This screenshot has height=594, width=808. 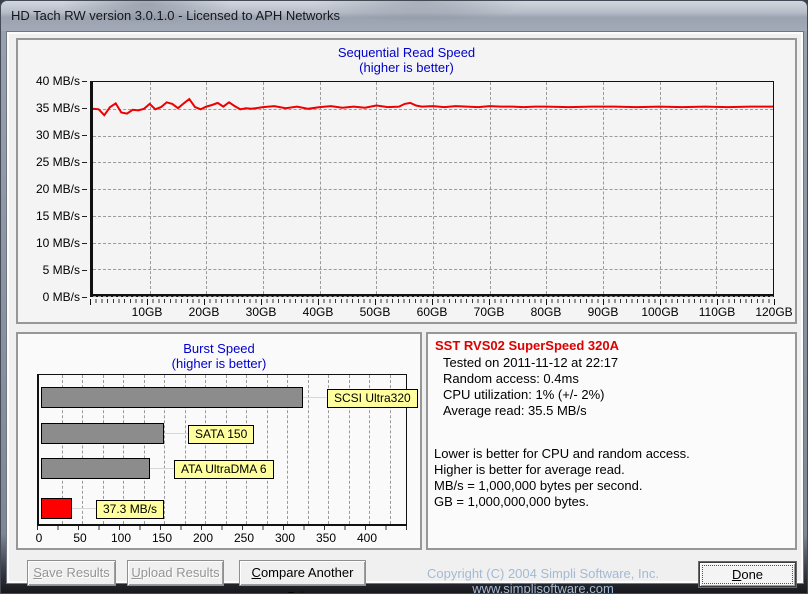 What do you see at coordinates (285, 538) in the screenshot?
I see `burst-x-tick-label: 300` at bounding box center [285, 538].